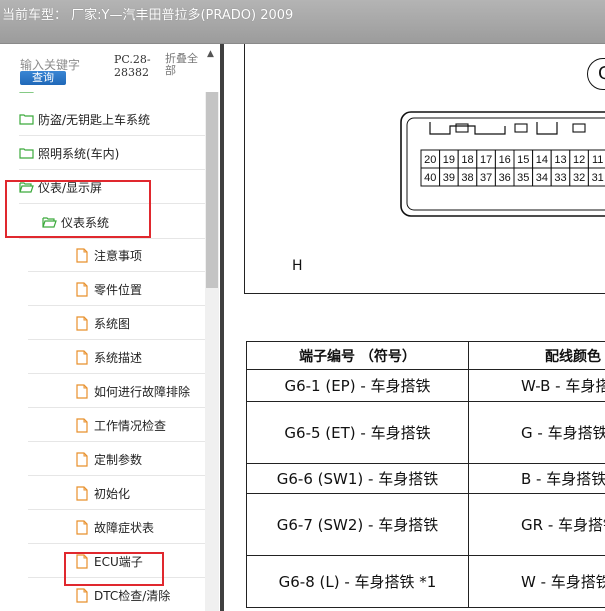 This screenshot has height=611, width=605. What do you see at coordinates (357, 432) in the screenshot?
I see `terminal-cell: G6-5 (ET) - 车身搭铁` at bounding box center [357, 432].